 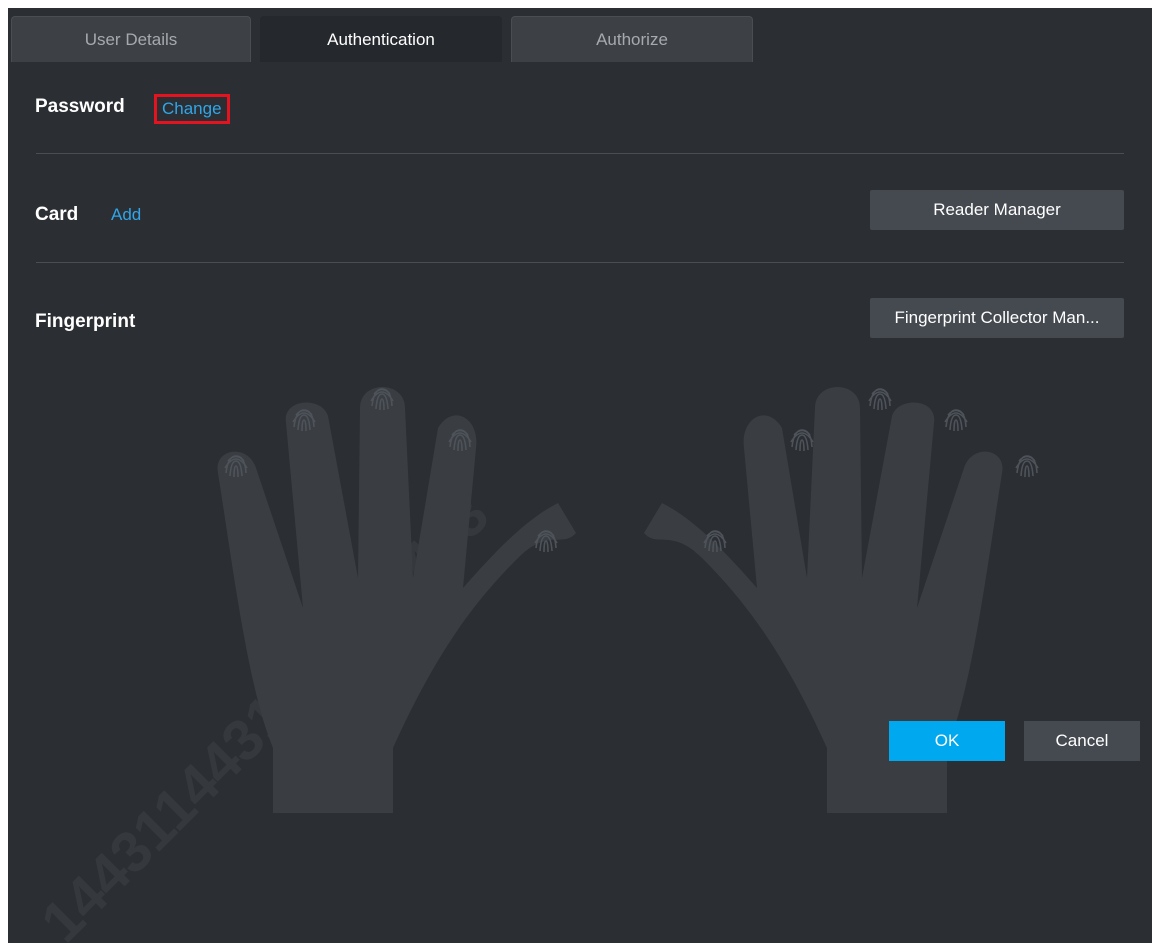 What do you see at coordinates (1082, 741) in the screenshot?
I see `cancel-button: Cancel` at bounding box center [1082, 741].